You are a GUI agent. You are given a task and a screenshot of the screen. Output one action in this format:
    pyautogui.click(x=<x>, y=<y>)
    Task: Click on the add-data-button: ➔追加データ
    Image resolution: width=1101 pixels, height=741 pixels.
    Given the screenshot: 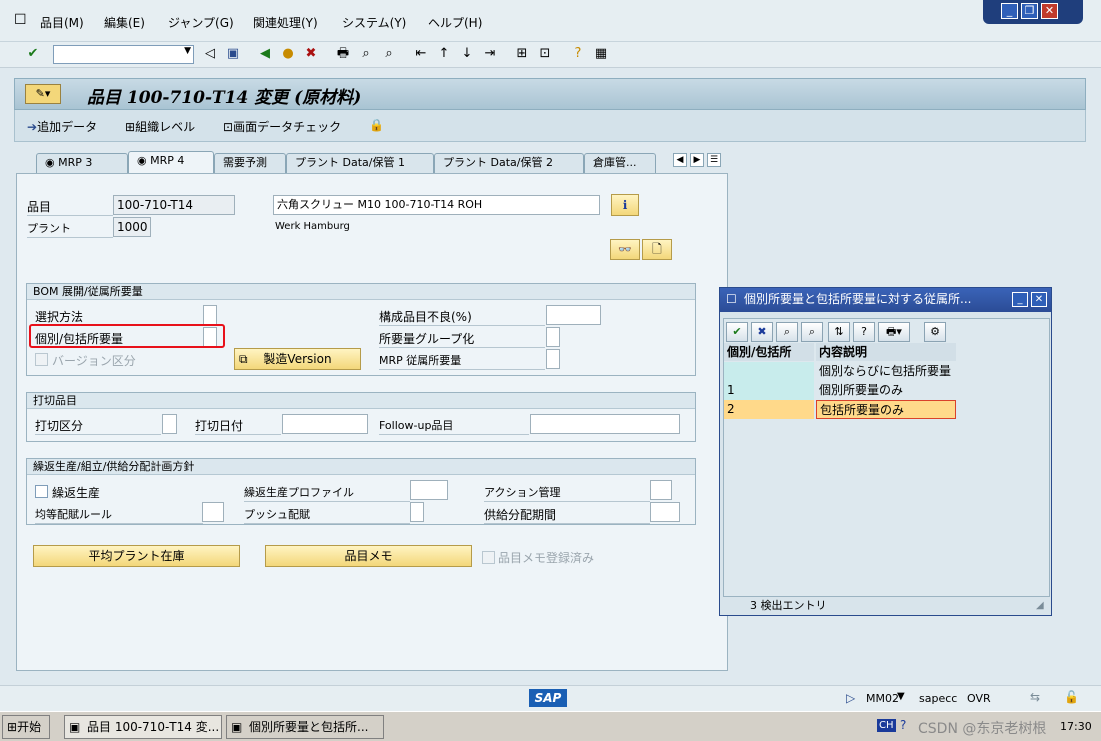 What is the action you would take?
    pyautogui.click(x=62, y=126)
    